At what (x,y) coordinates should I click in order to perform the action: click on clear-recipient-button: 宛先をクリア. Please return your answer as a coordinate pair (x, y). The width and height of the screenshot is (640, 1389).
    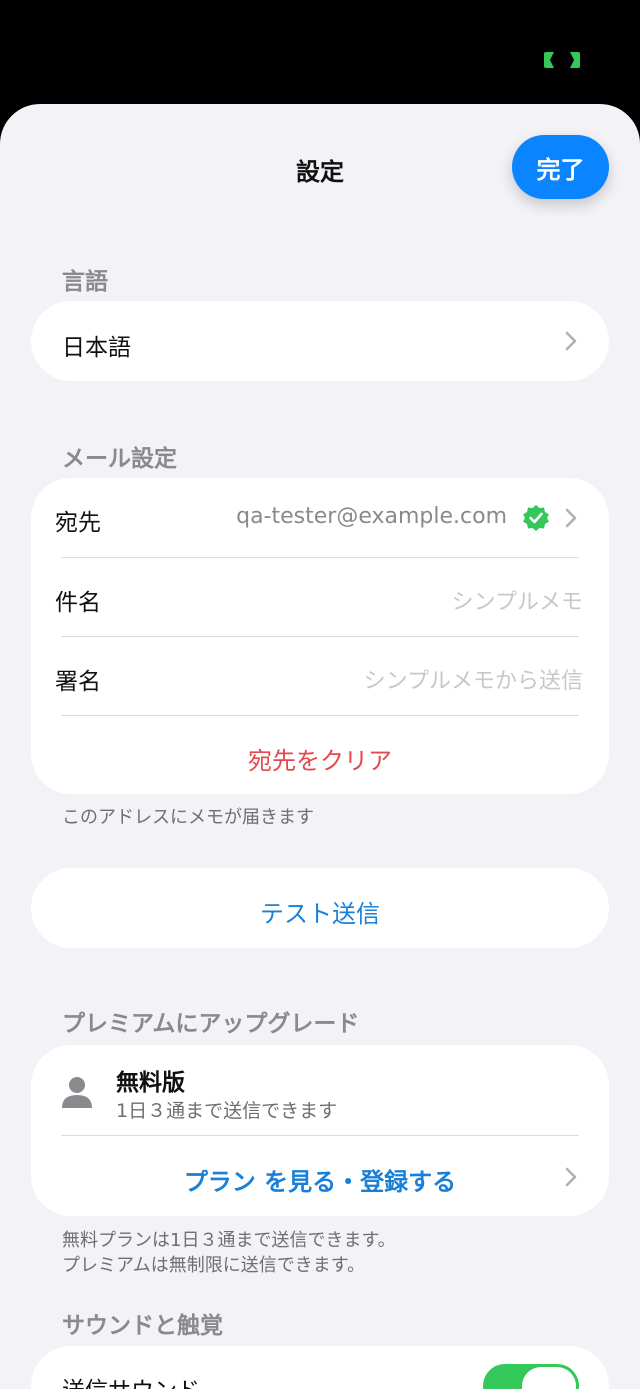
    Looking at the image, I should click on (320, 758).